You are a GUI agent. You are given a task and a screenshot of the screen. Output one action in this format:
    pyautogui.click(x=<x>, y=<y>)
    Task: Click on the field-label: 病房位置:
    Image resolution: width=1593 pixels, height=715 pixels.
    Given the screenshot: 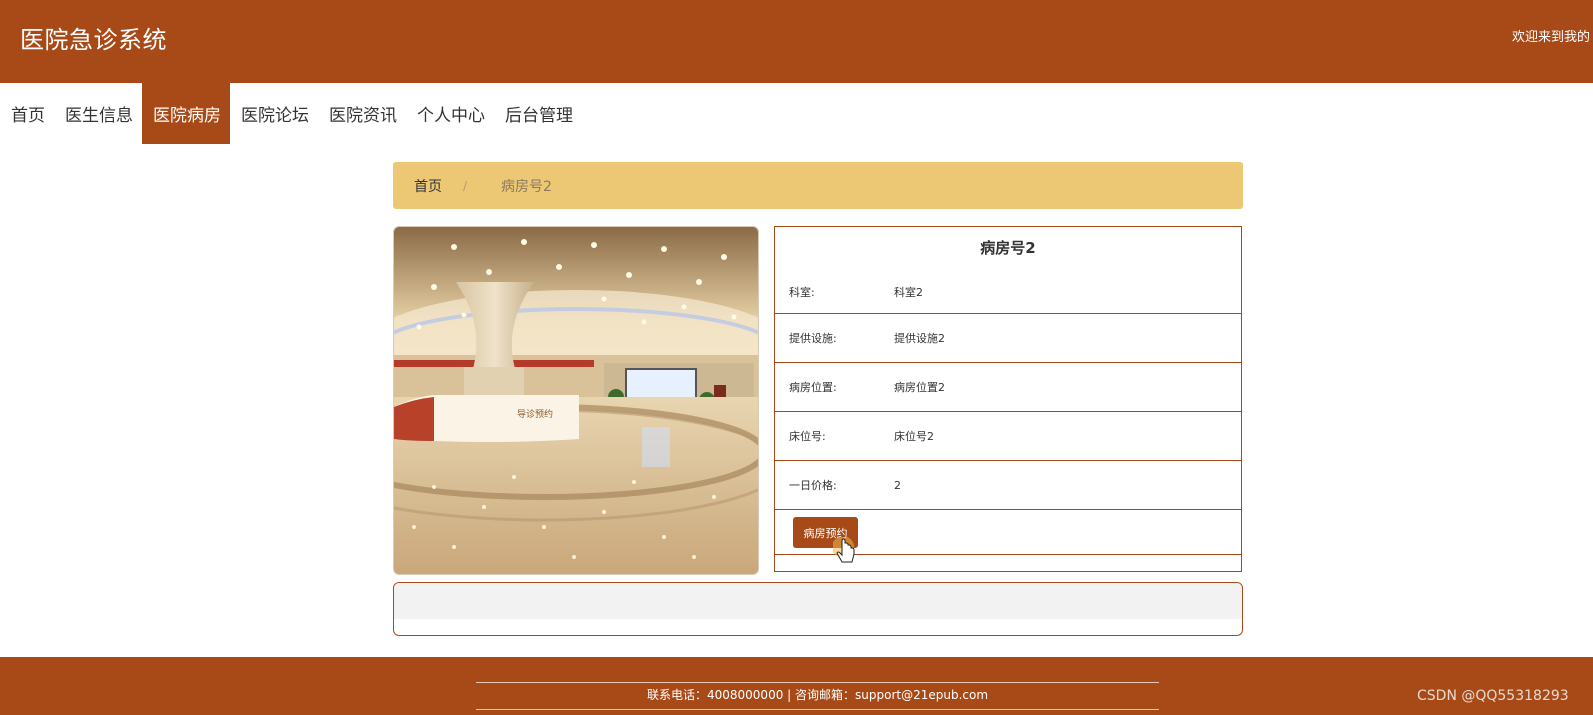 What is the action you would take?
    pyautogui.click(x=813, y=387)
    